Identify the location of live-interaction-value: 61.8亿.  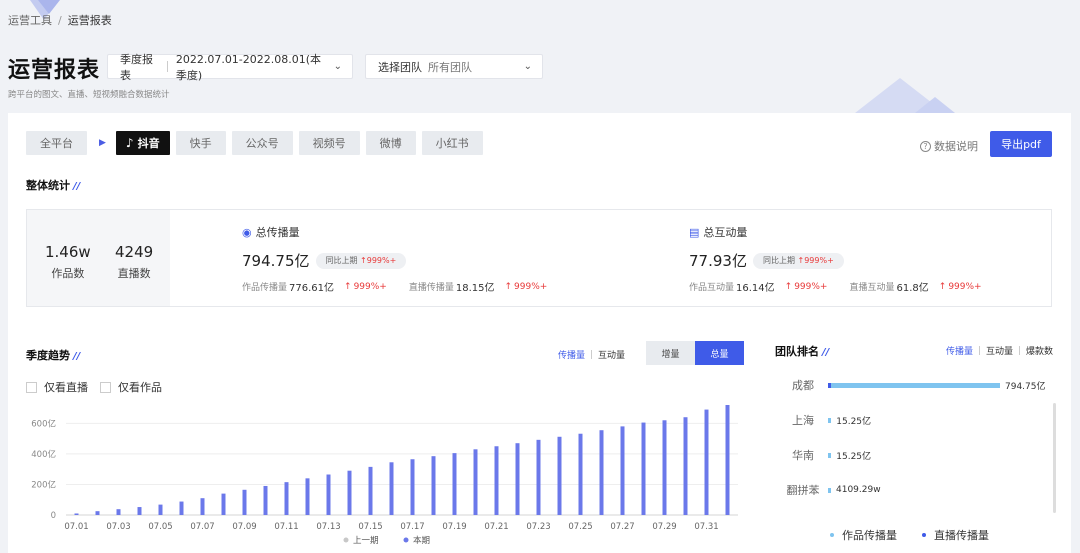
(912, 288).